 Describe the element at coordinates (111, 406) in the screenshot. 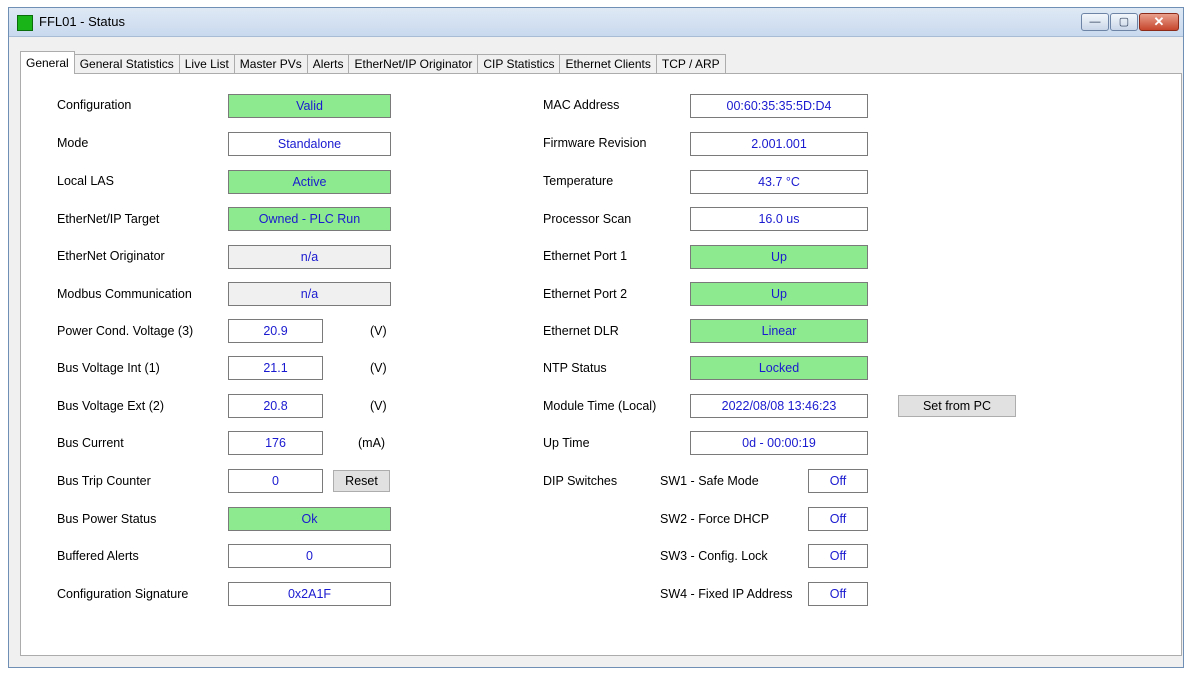

I see `bus-voltage-ext-label: Bus Voltage Ext (2)` at that location.